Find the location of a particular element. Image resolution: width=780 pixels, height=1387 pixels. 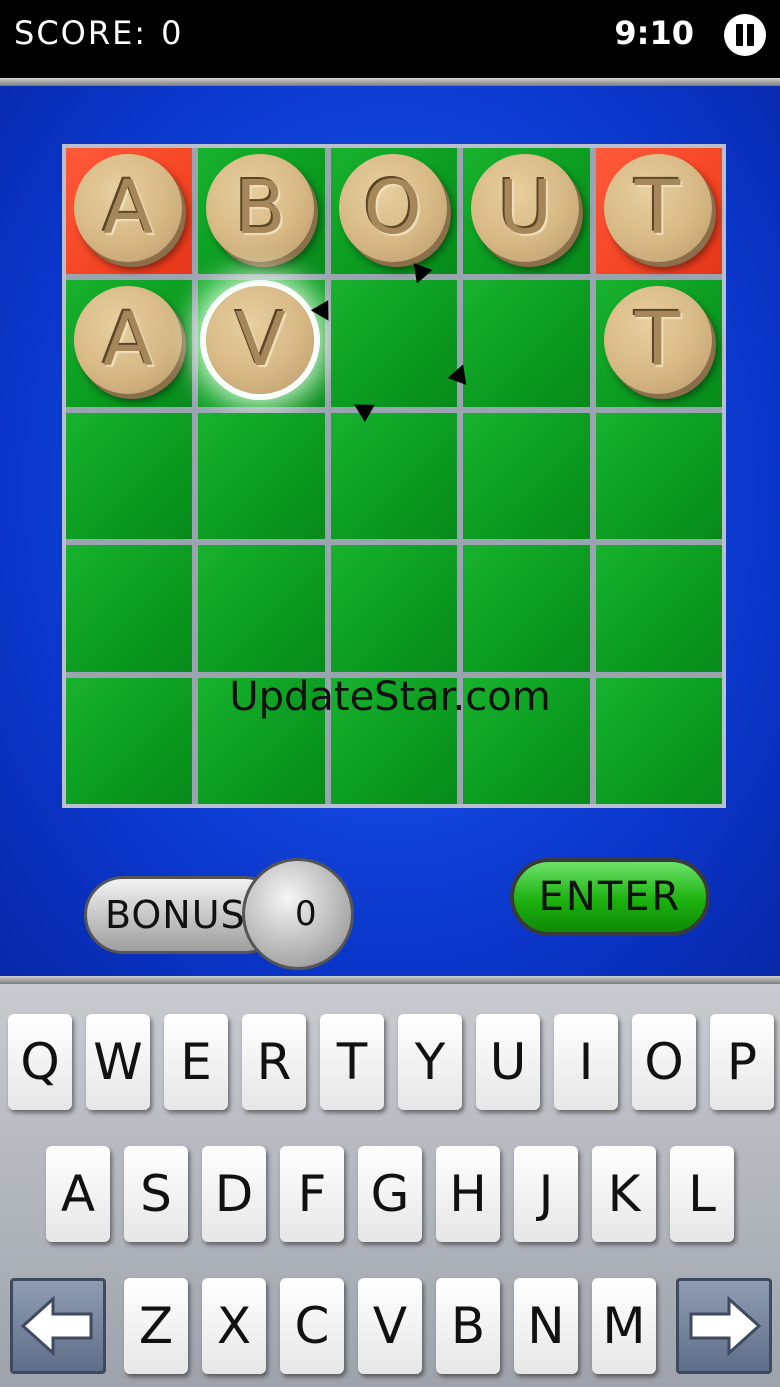

score-display: SCORE: 0 is located at coordinates (98, 33).